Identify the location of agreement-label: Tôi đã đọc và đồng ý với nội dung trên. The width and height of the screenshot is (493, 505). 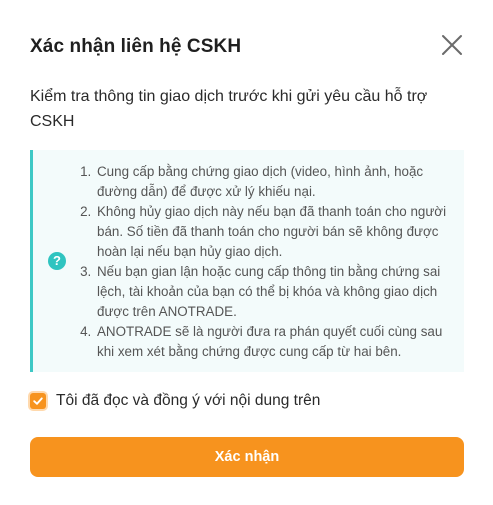
(188, 400).